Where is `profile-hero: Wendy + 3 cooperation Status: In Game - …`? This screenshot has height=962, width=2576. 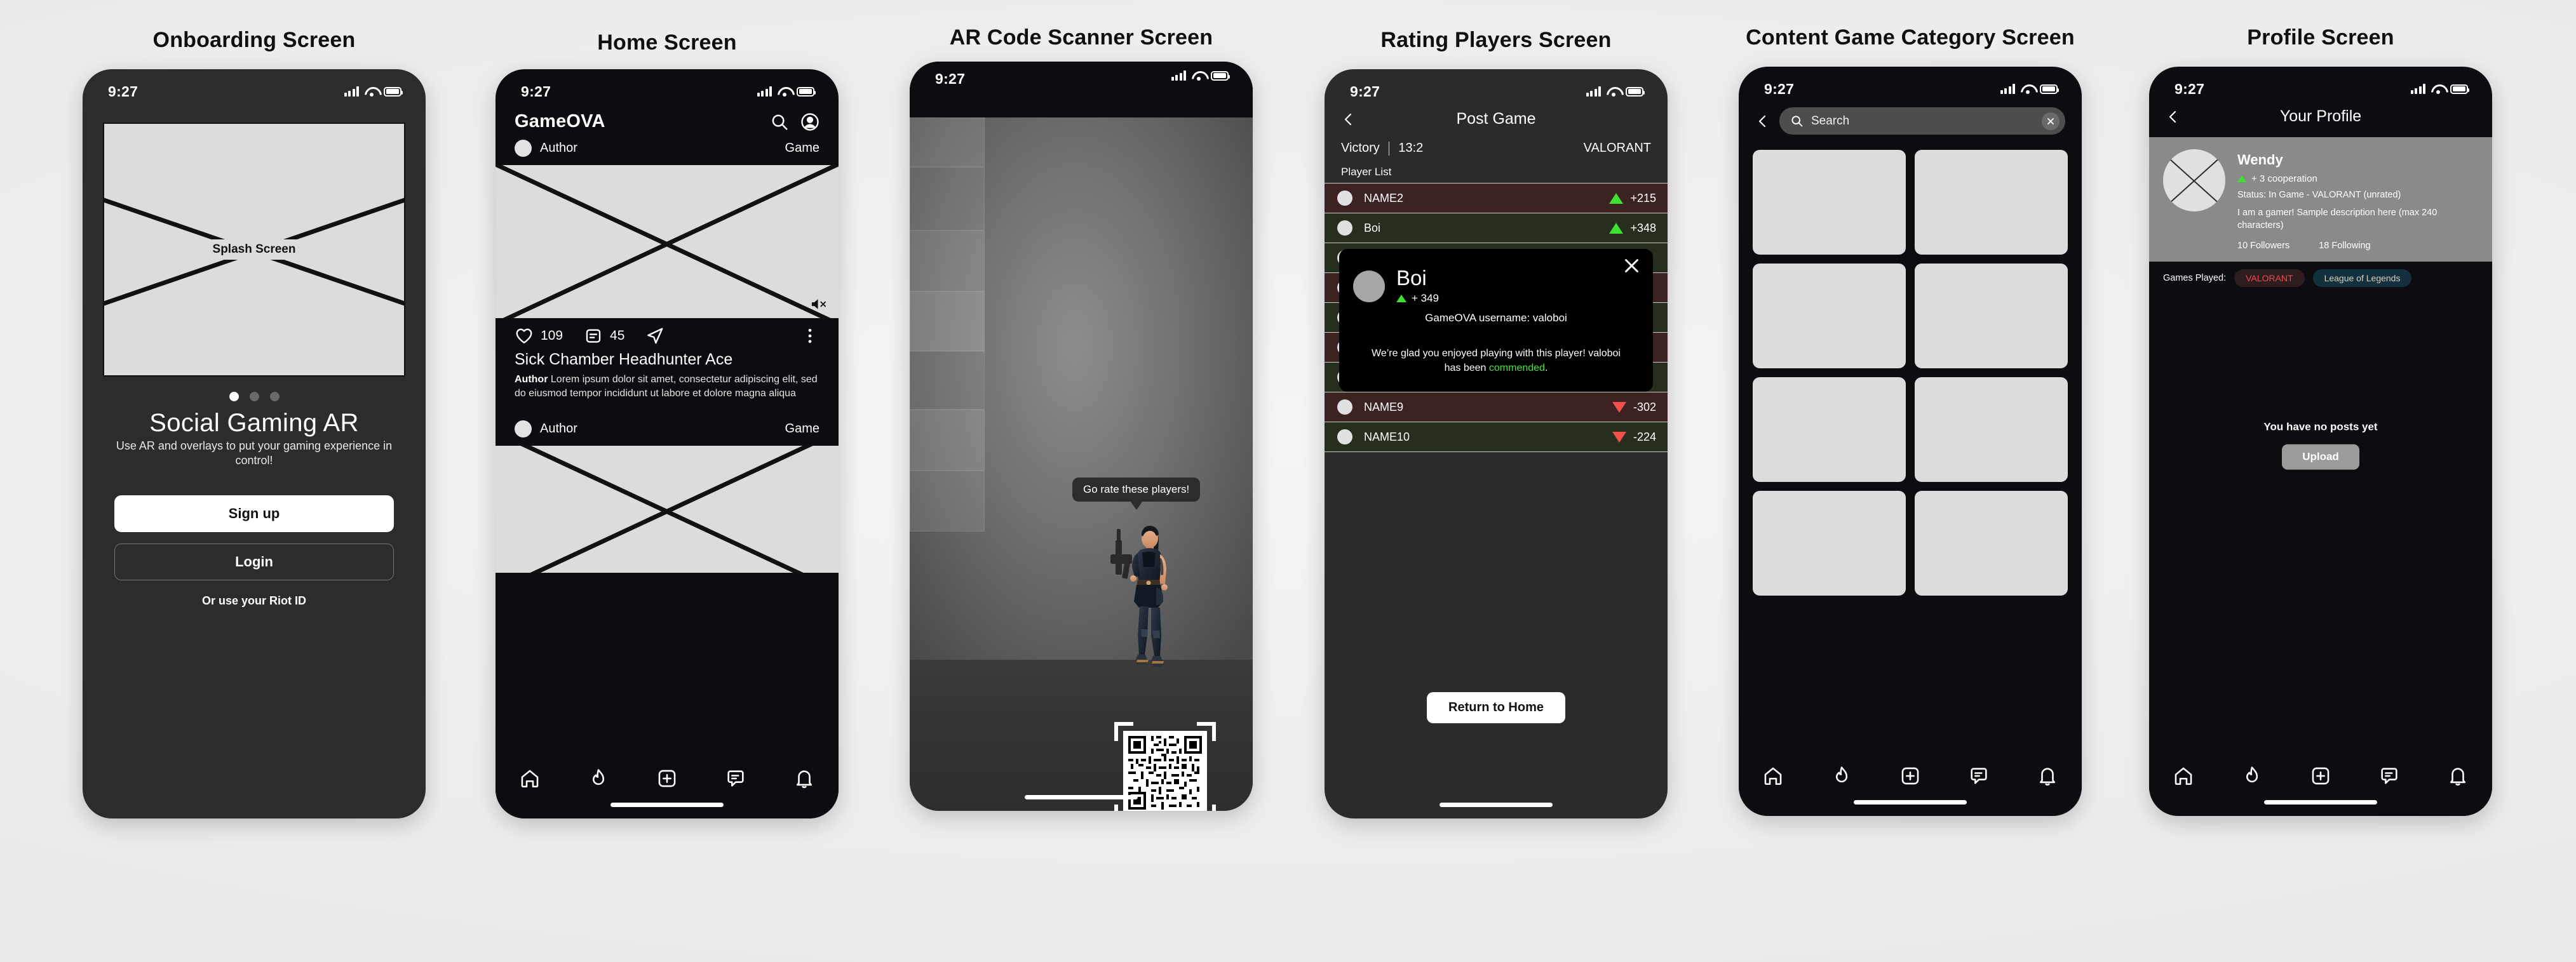 profile-hero: Wendy + 3 cooperation Status: In Game - … is located at coordinates (2320, 199).